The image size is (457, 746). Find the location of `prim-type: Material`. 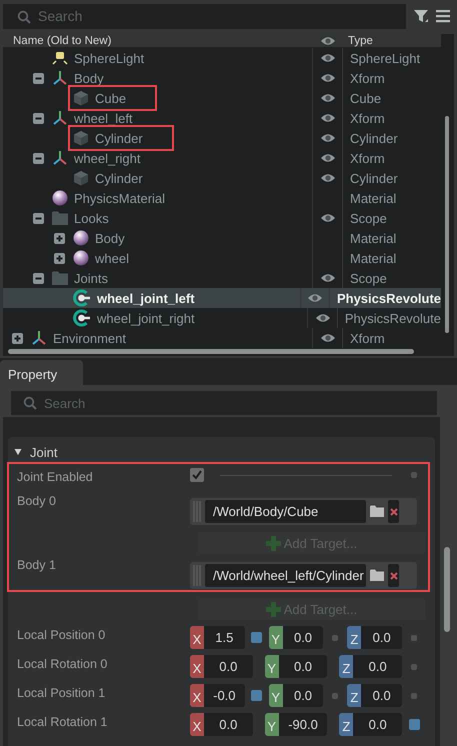

prim-type: Material is located at coordinates (373, 198).